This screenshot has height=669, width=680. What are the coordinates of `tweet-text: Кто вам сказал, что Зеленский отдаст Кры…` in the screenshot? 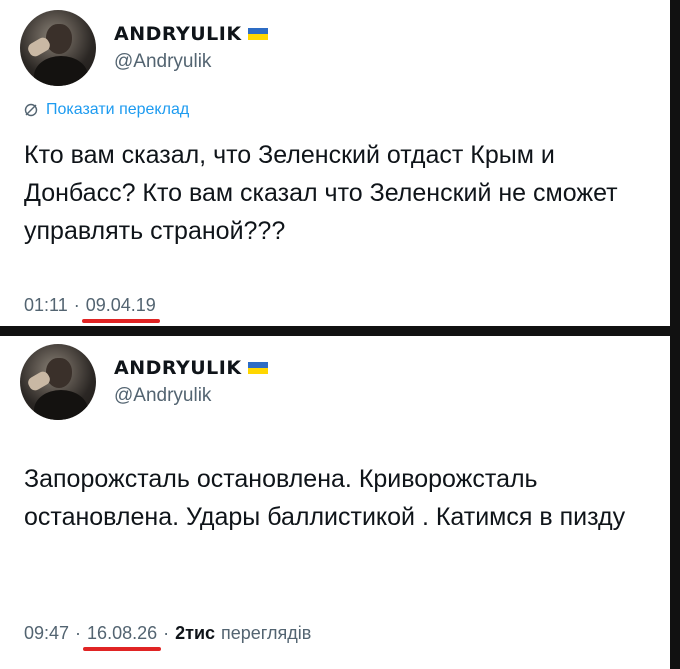 It's located at (321, 193).